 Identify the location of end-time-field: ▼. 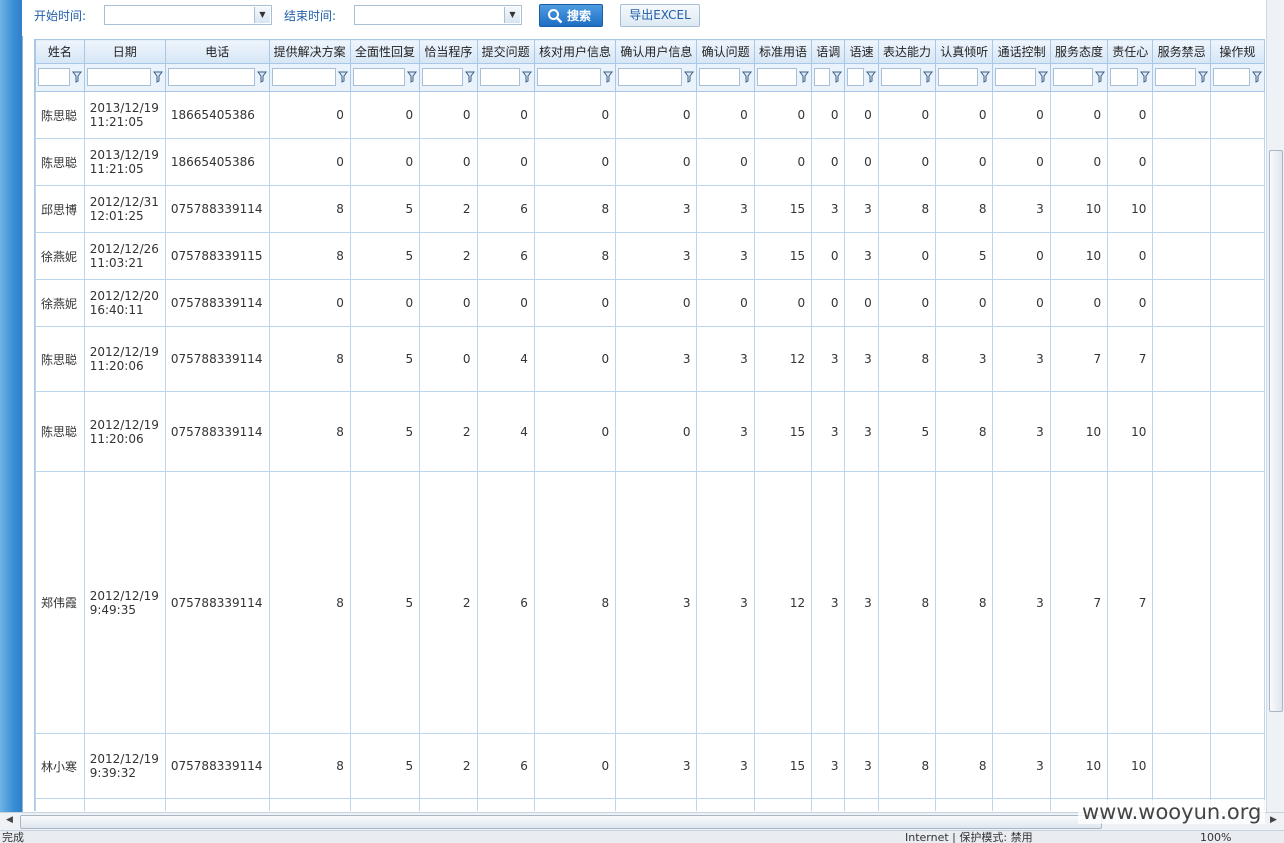
(438, 15).